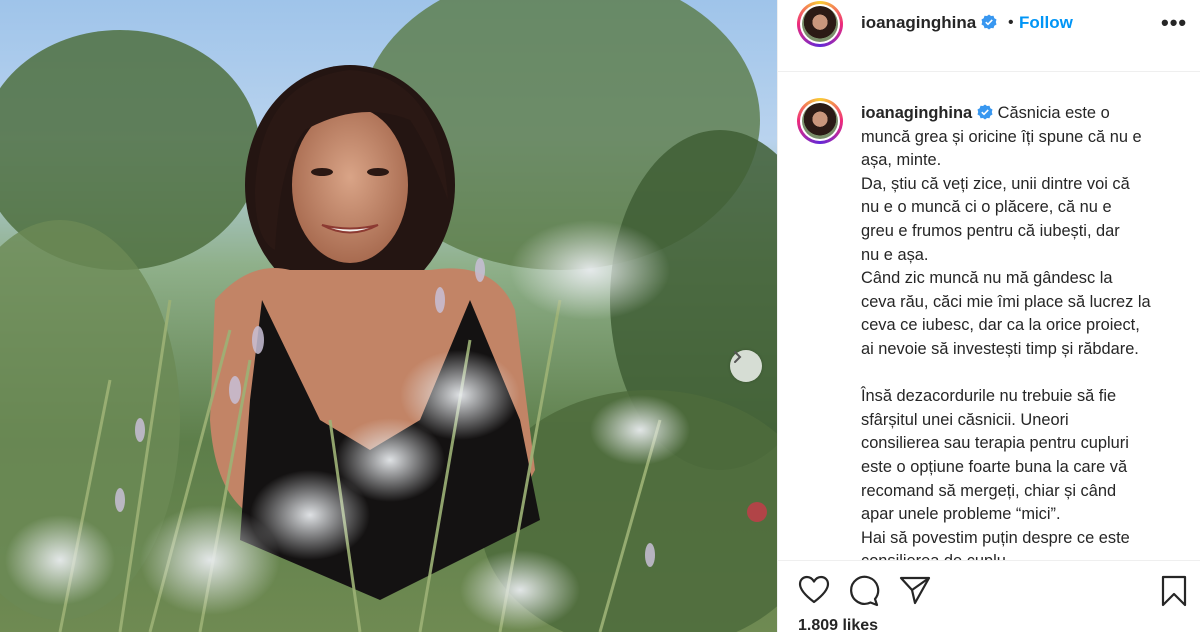 This screenshot has width=1200, height=635. What do you see at coordinates (1174, 23) in the screenshot?
I see `more-options-icon: •••` at bounding box center [1174, 23].